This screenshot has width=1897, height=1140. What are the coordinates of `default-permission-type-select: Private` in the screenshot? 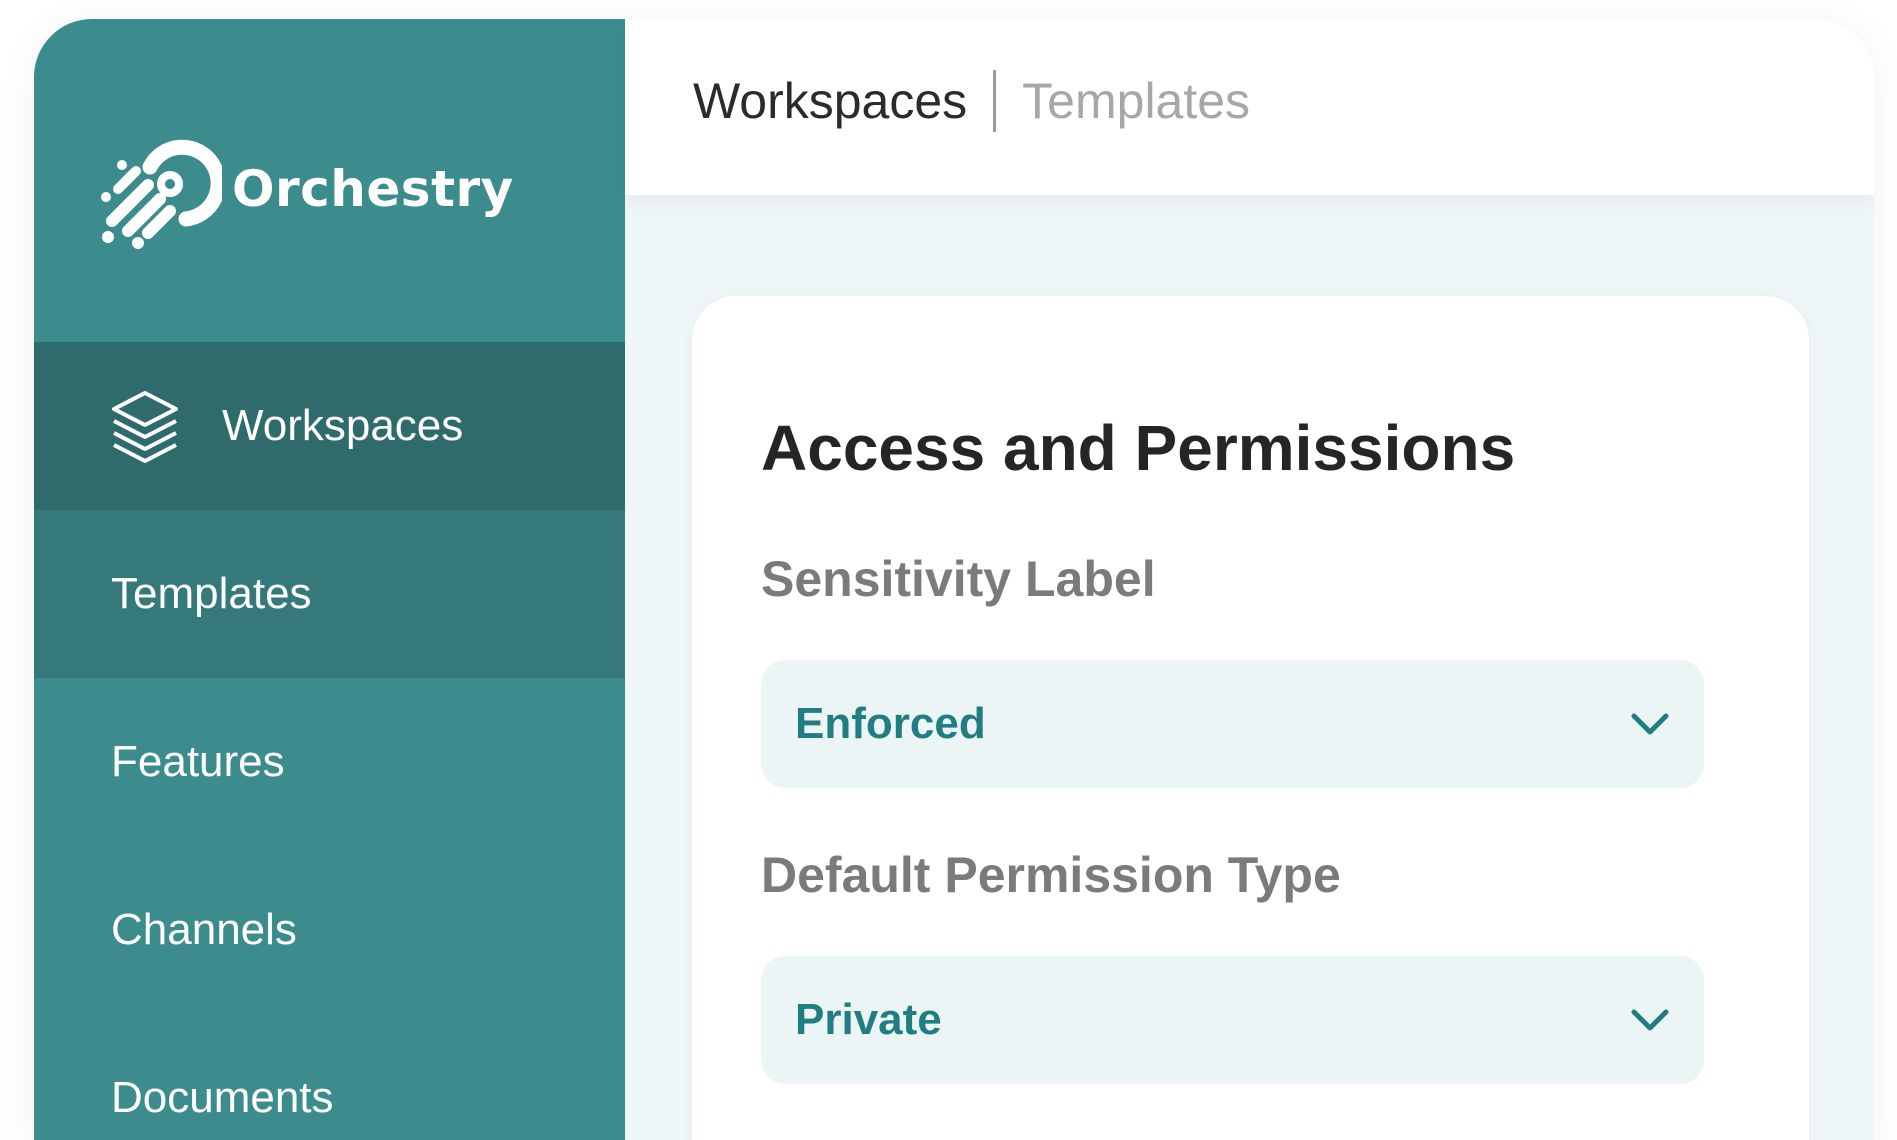 It's located at (1232, 1020).